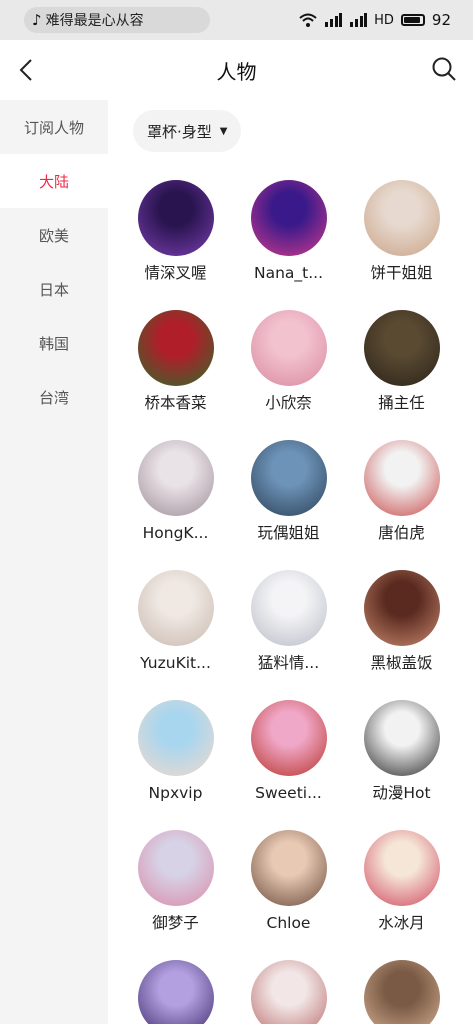 The height and width of the screenshot is (1024, 473). I want to click on status-bar: ♪ 难得最是心从容 HD 92, so click(236, 20).